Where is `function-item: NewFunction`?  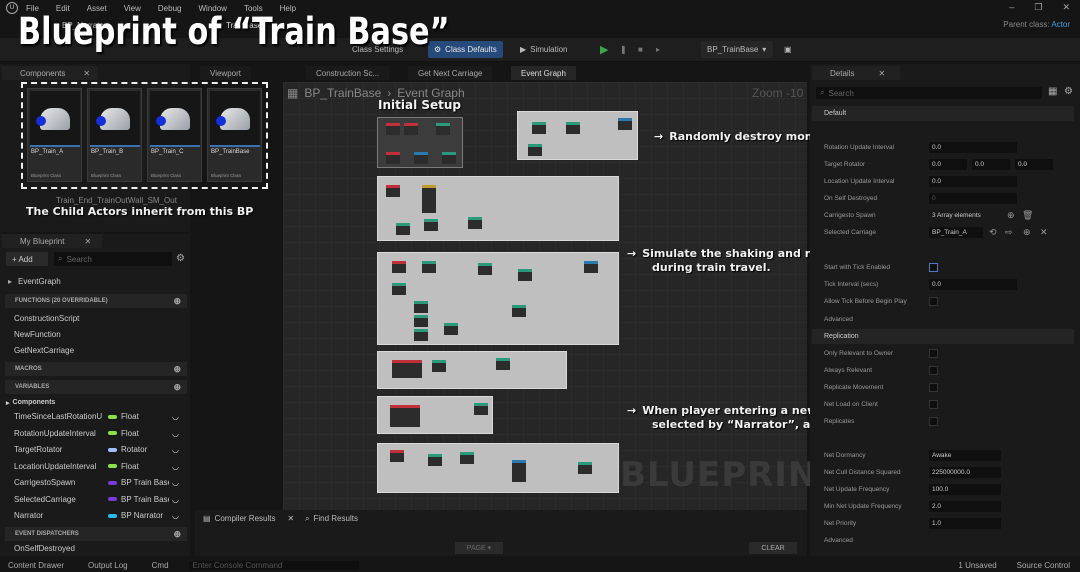 function-item: NewFunction is located at coordinates (103, 334).